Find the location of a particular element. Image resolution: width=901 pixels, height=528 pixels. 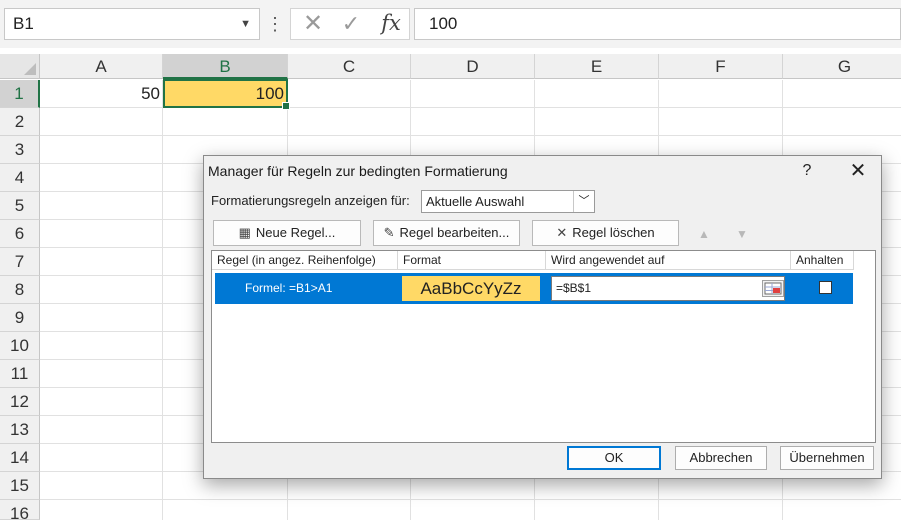

select-all-corner is located at coordinates (20, 66).